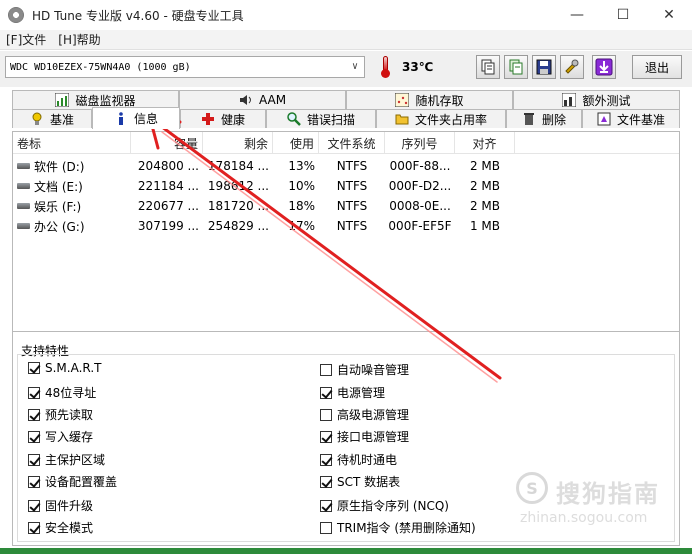 The height and width of the screenshot is (554, 692). What do you see at coordinates (167, 143) in the screenshot?
I see `column-header-capacity: 容量` at bounding box center [167, 143].